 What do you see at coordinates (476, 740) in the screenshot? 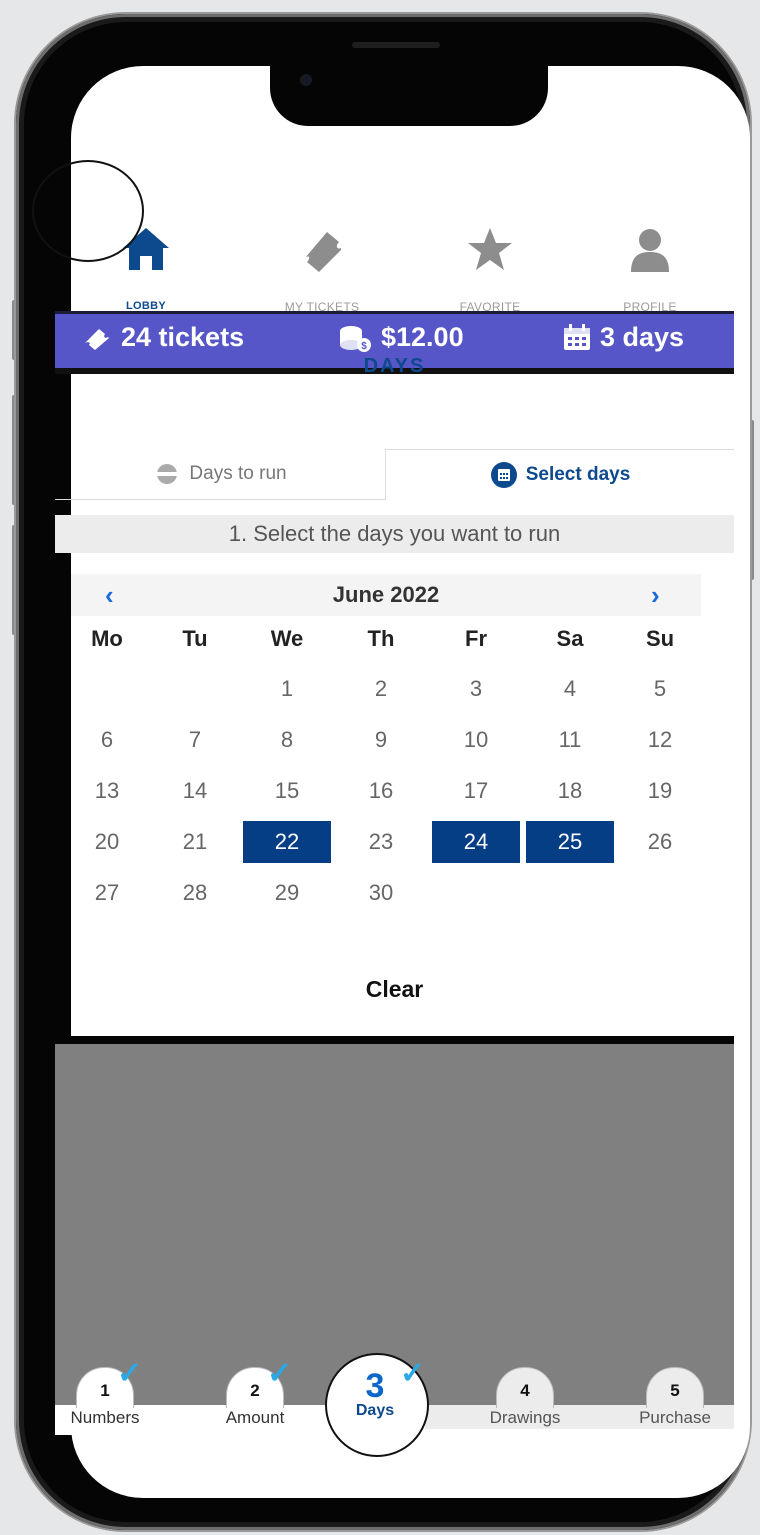
I see `calendar-day: 10` at bounding box center [476, 740].